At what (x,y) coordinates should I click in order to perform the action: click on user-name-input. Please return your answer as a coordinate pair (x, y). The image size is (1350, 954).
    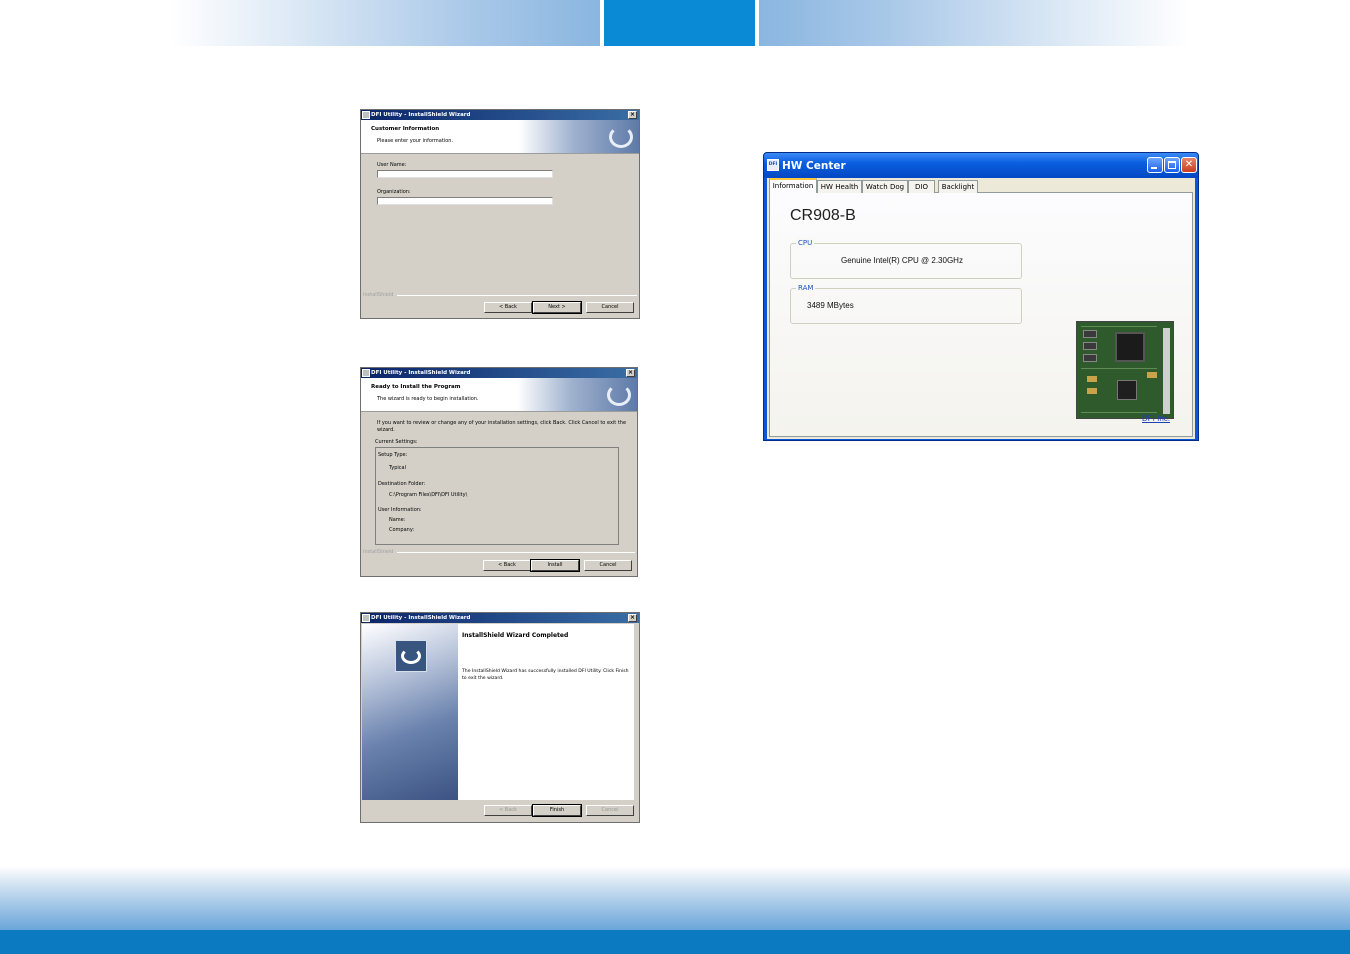
    Looking at the image, I should click on (465, 174).